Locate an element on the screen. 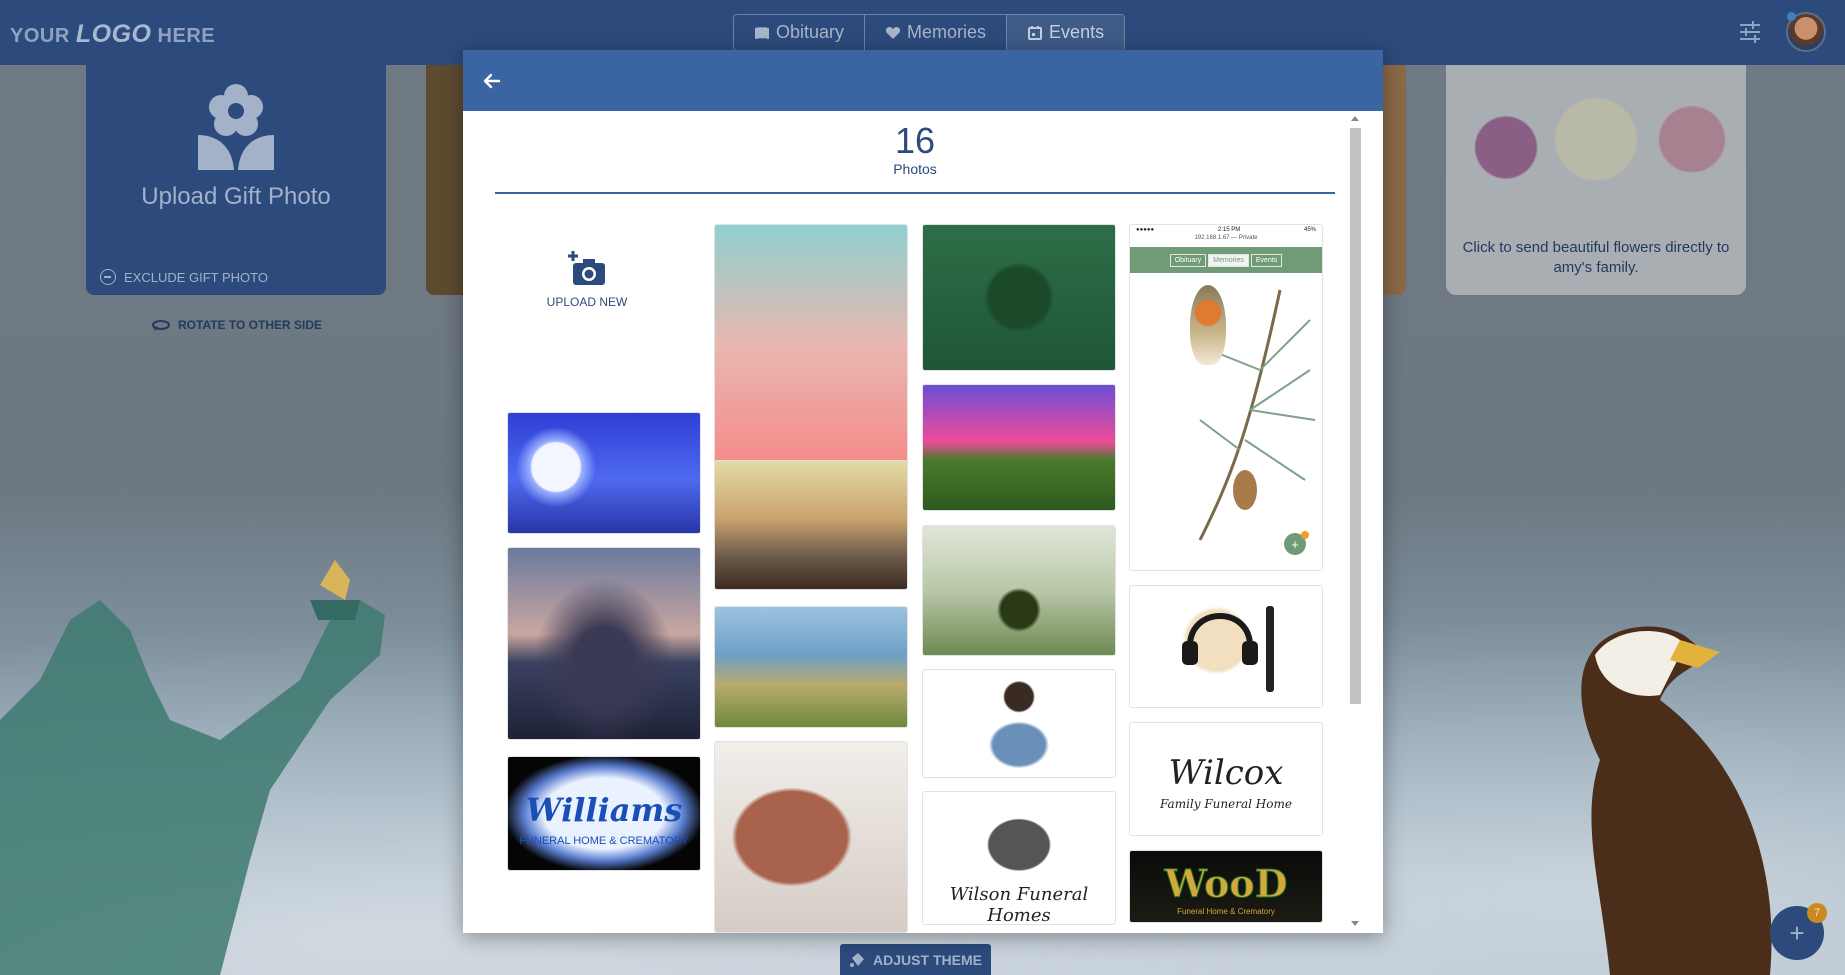  tab-obituary: Obituary is located at coordinates (800, 32).